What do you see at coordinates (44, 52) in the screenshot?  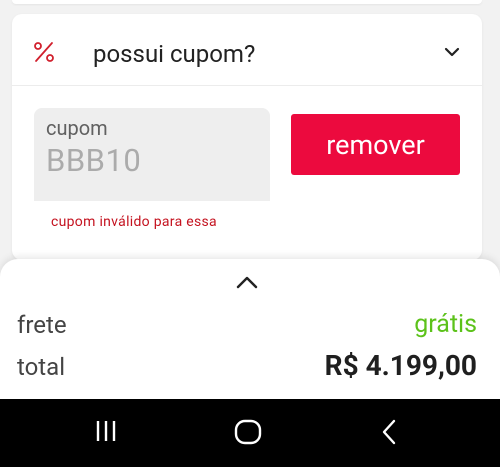 I see `percent-icon` at bounding box center [44, 52].